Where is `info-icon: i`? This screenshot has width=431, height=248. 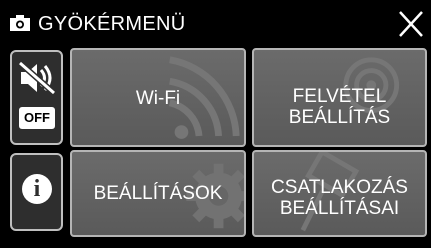 info-icon: i is located at coordinates (37, 189).